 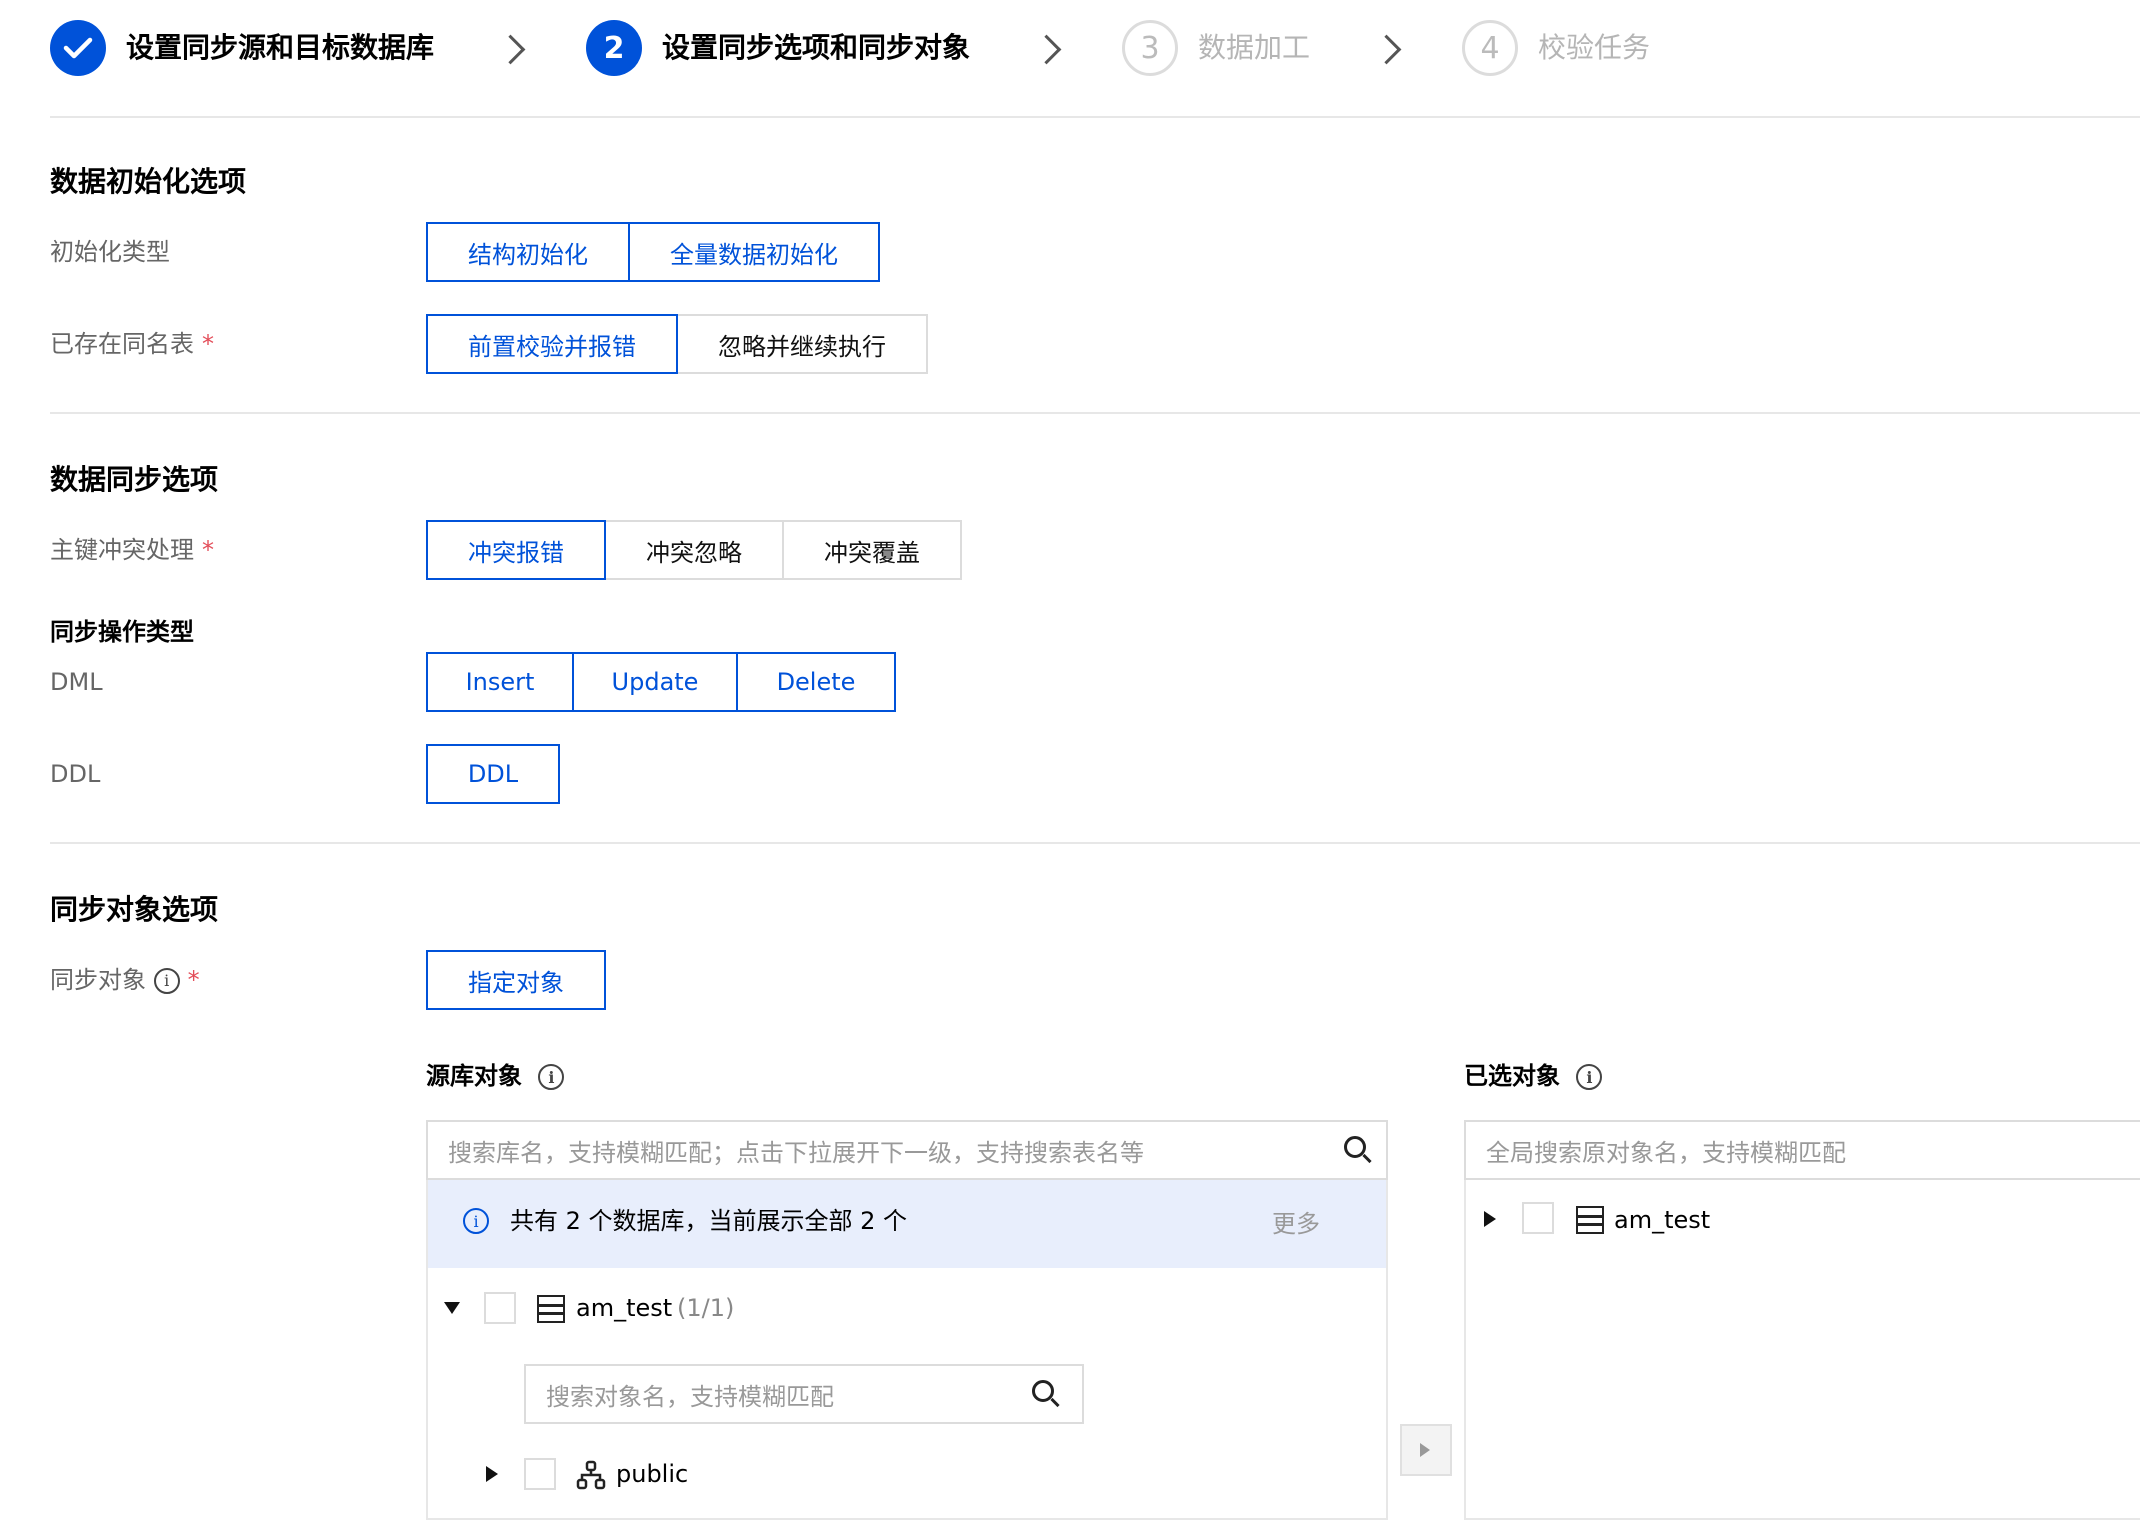 I want to click on conflict-ignore-button: 冲突忽略, so click(x=694, y=550).